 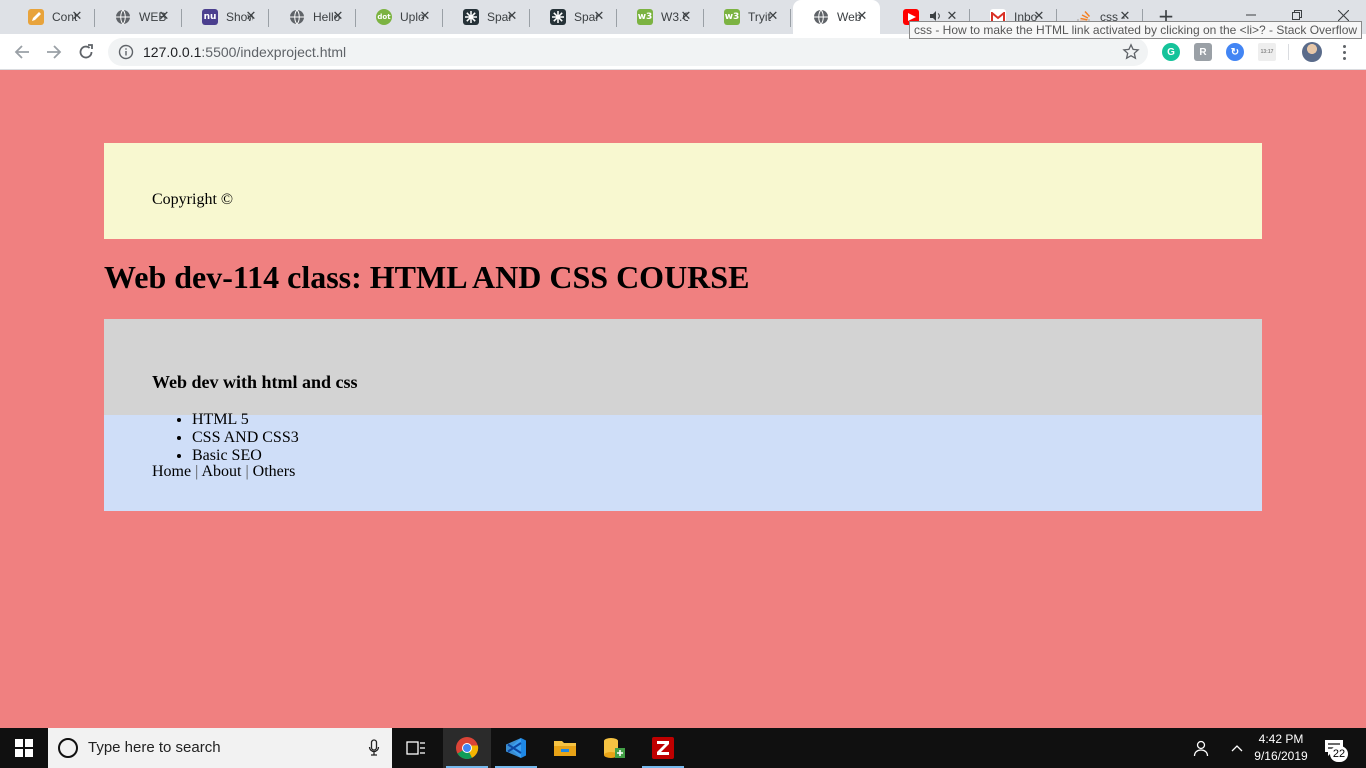 I want to click on reload-icon, so click(x=86, y=51).